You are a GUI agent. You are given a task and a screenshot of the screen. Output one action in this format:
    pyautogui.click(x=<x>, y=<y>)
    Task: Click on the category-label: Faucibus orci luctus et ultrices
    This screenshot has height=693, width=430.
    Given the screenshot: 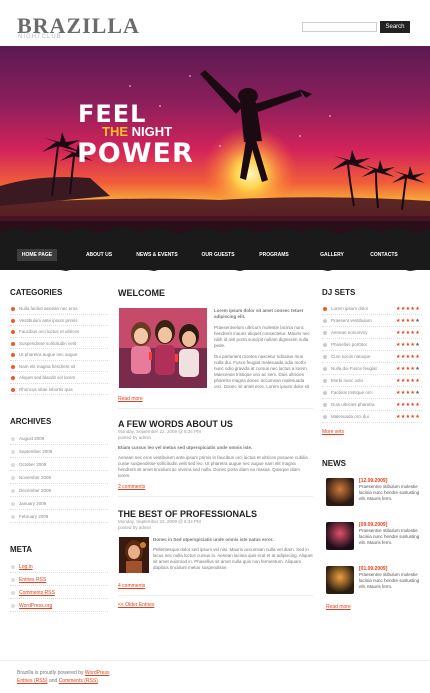 What is the action you would take?
    pyautogui.click(x=49, y=331)
    